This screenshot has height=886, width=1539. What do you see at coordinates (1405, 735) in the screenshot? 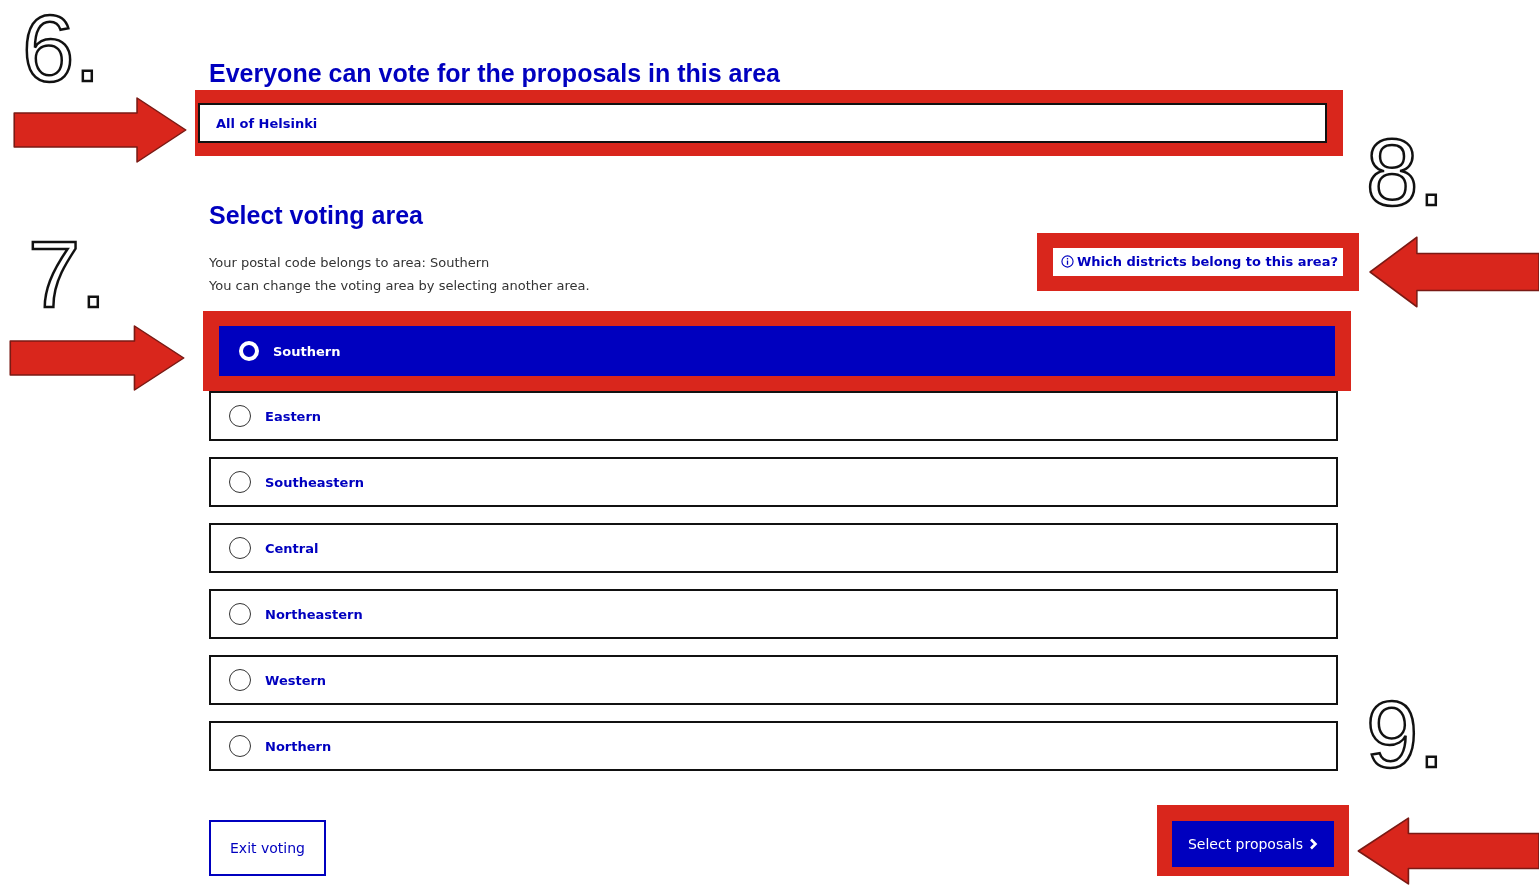
I see `step-number: 9.` at bounding box center [1405, 735].